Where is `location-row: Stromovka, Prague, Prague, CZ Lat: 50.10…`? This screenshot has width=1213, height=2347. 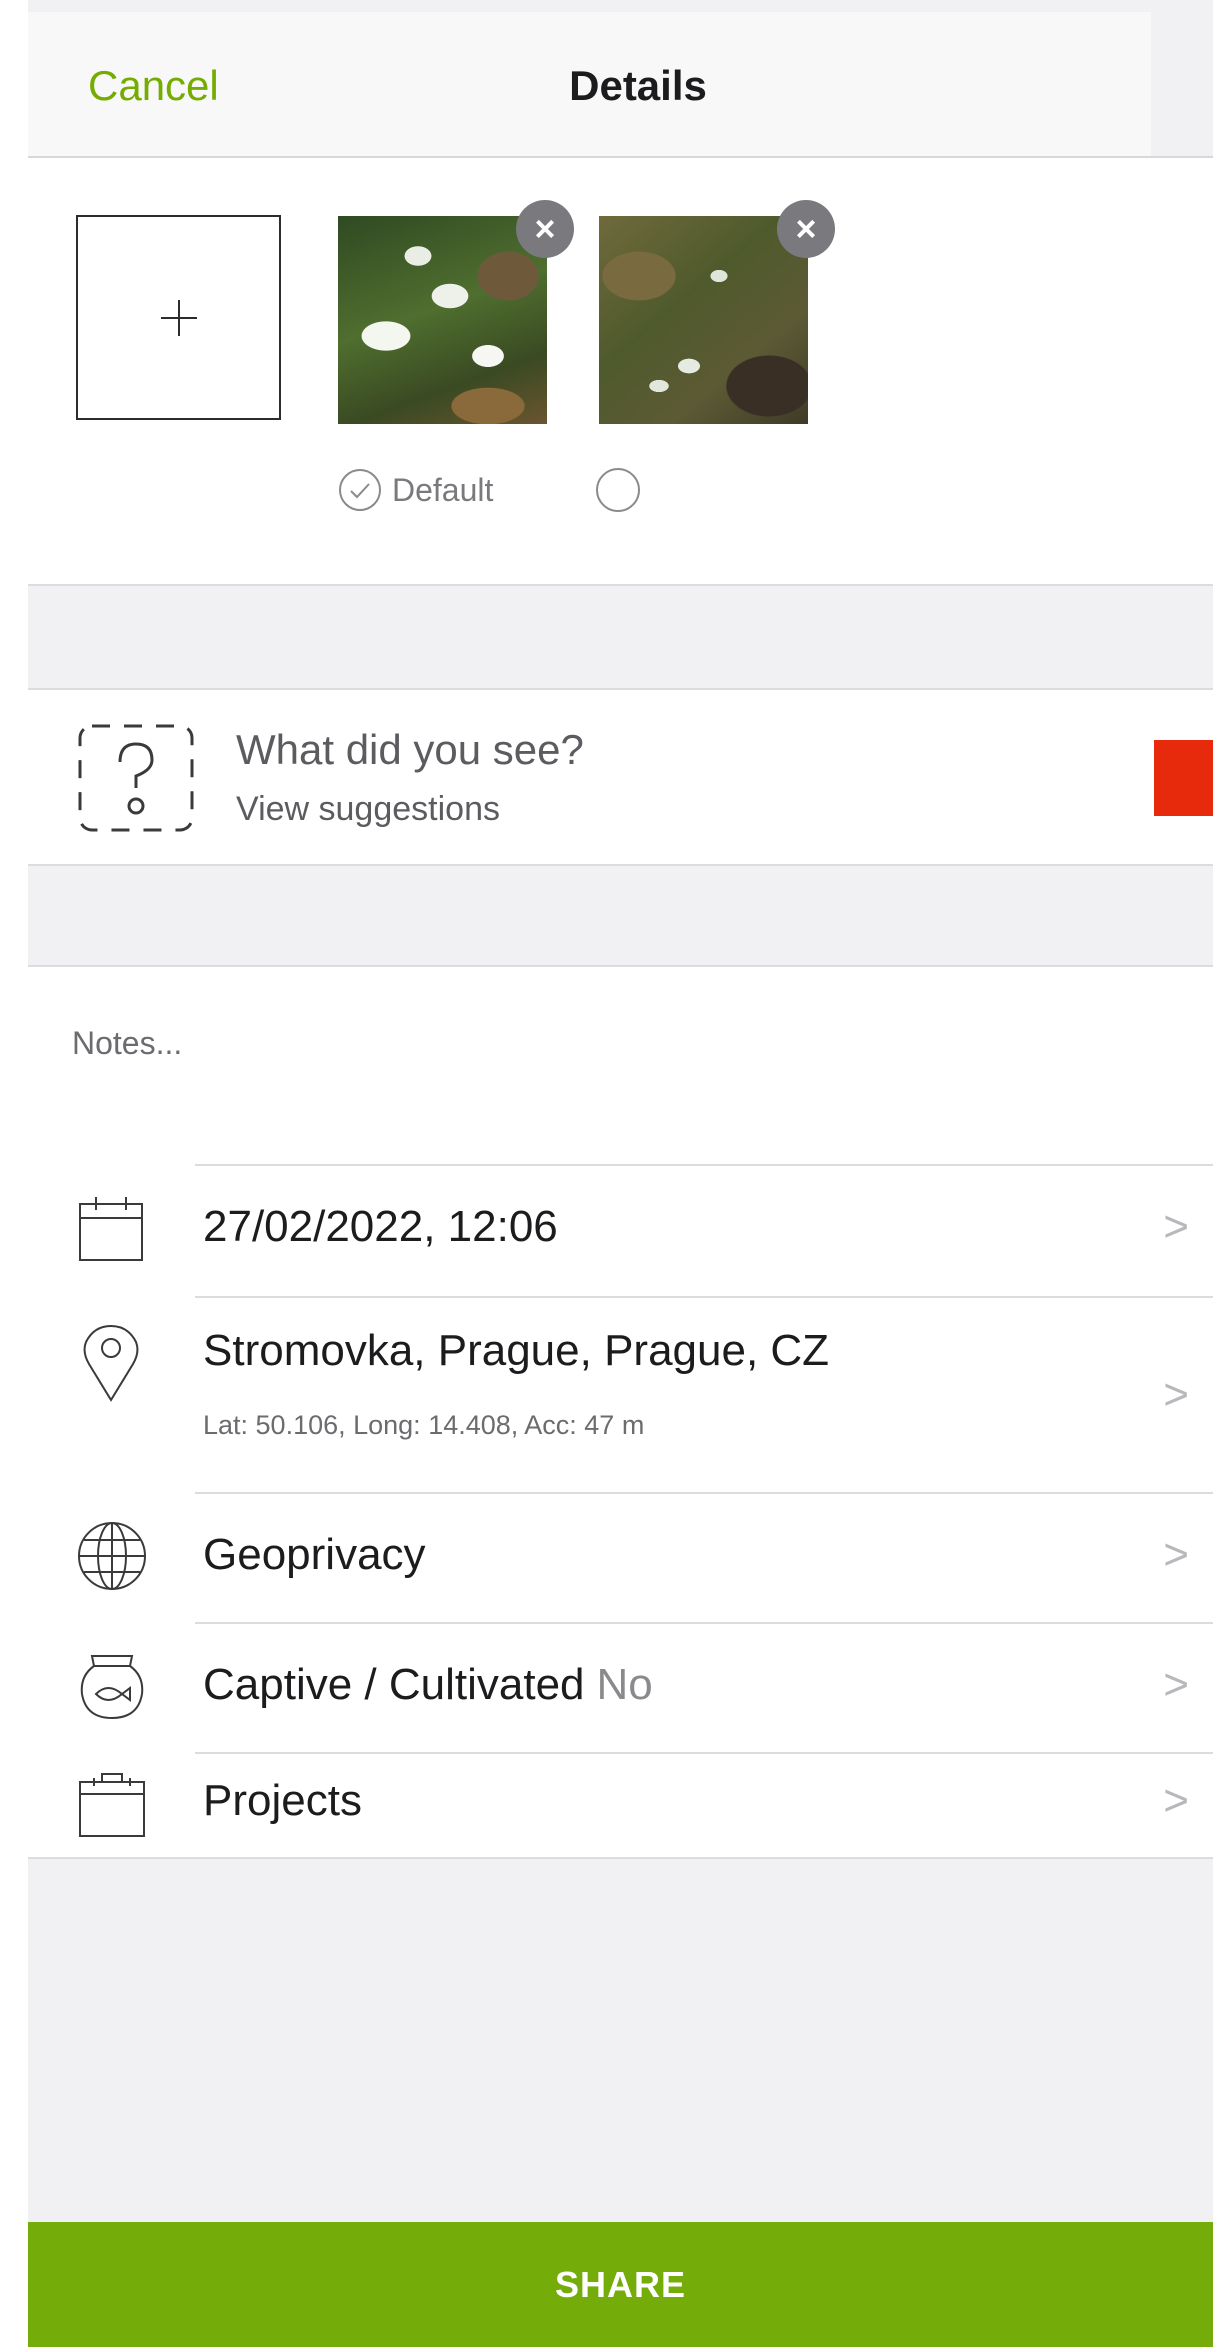
location-row: Stromovka, Prague, Prague, CZ Lat: 50.10… is located at coordinates (620, 1395).